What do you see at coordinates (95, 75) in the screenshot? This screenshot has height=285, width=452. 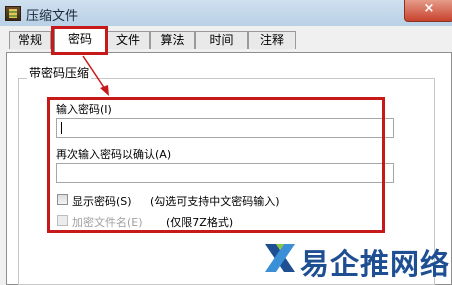 I see `arrow-annotation` at bounding box center [95, 75].